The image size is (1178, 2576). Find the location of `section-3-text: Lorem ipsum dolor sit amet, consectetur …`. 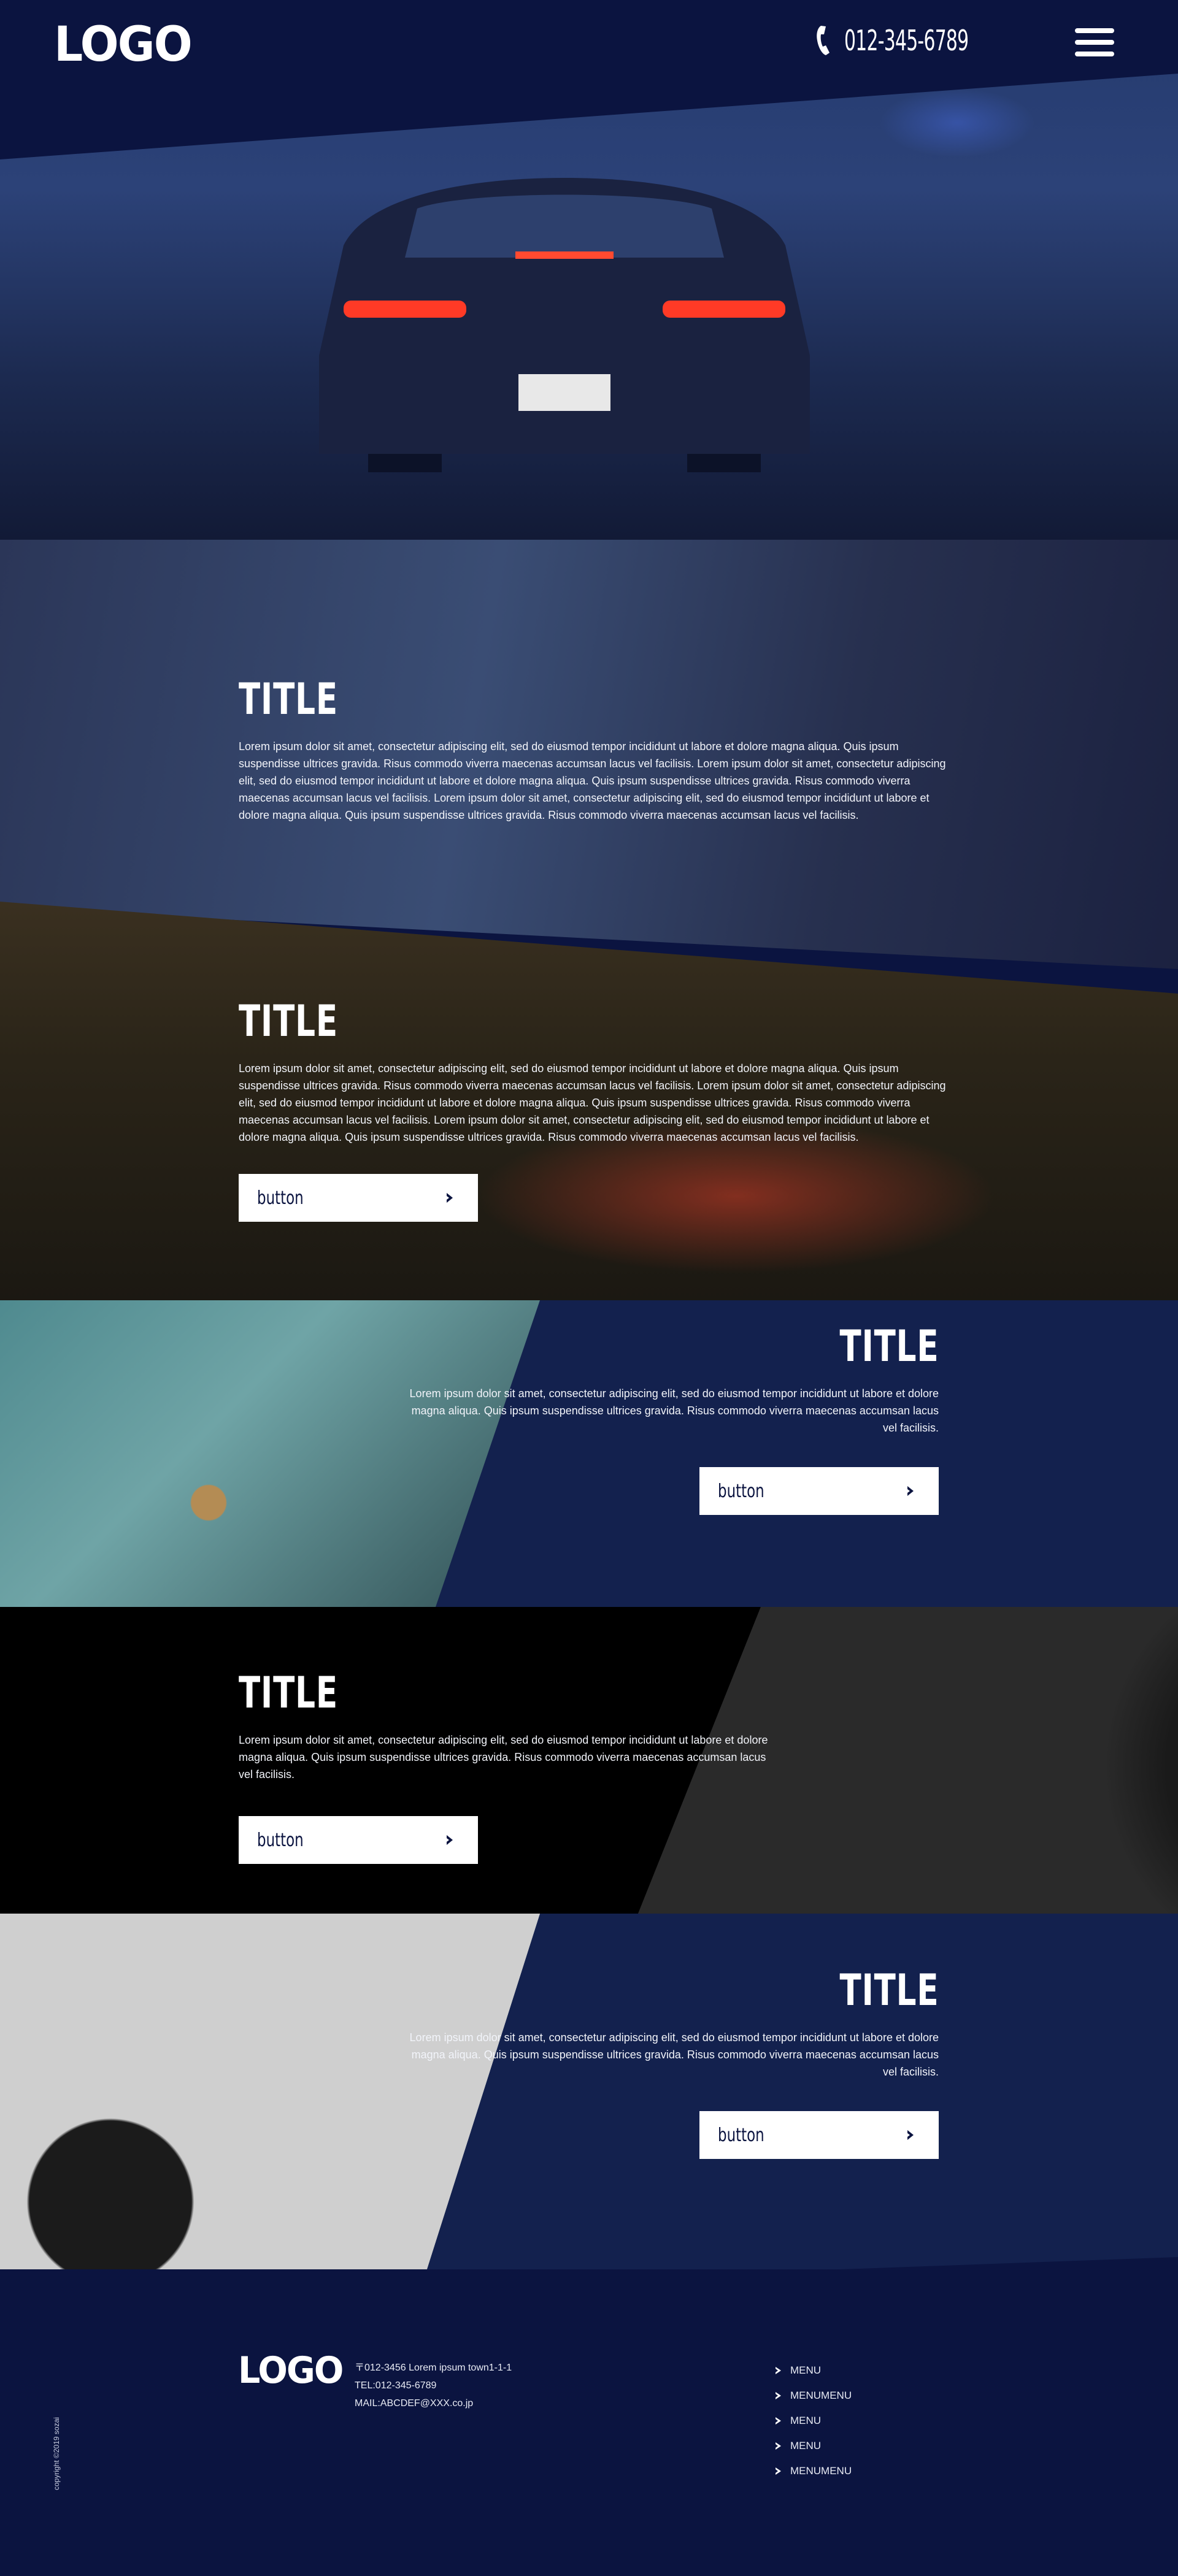

section-3-text: Lorem ipsum dolor sit amet, consectetur … is located at coordinates (674, 1410).